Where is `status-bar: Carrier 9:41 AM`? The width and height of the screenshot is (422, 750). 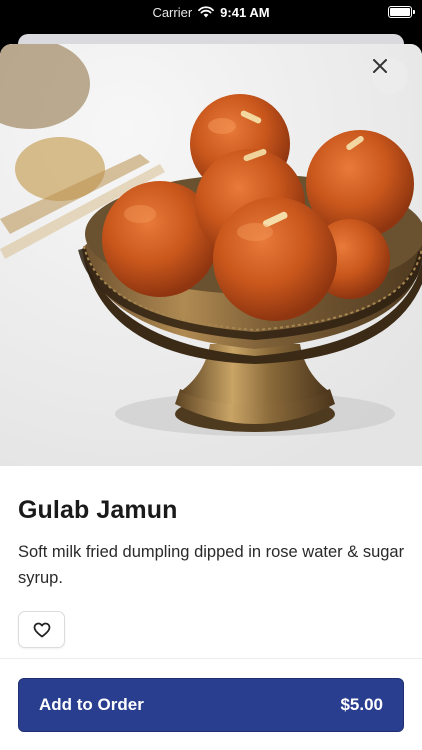
status-bar: Carrier 9:41 AM is located at coordinates (211, 12).